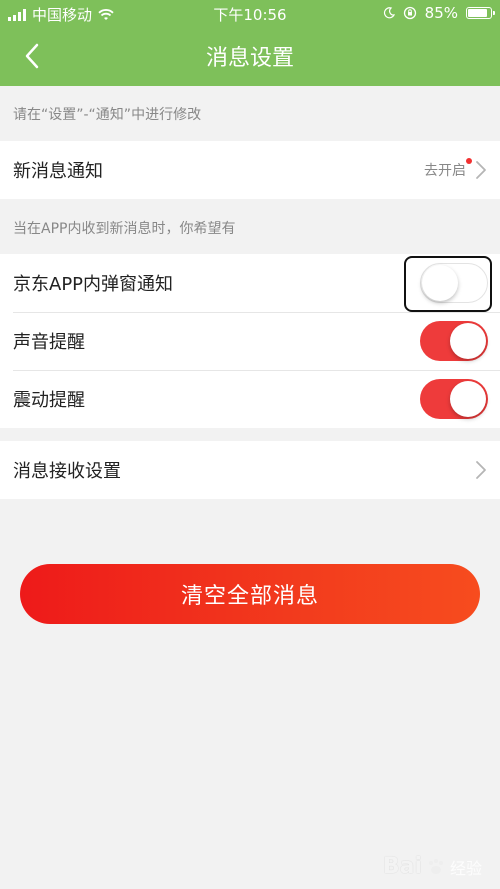 The image size is (500, 889). I want to click on popup-notification-toggle, so click(454, 283).